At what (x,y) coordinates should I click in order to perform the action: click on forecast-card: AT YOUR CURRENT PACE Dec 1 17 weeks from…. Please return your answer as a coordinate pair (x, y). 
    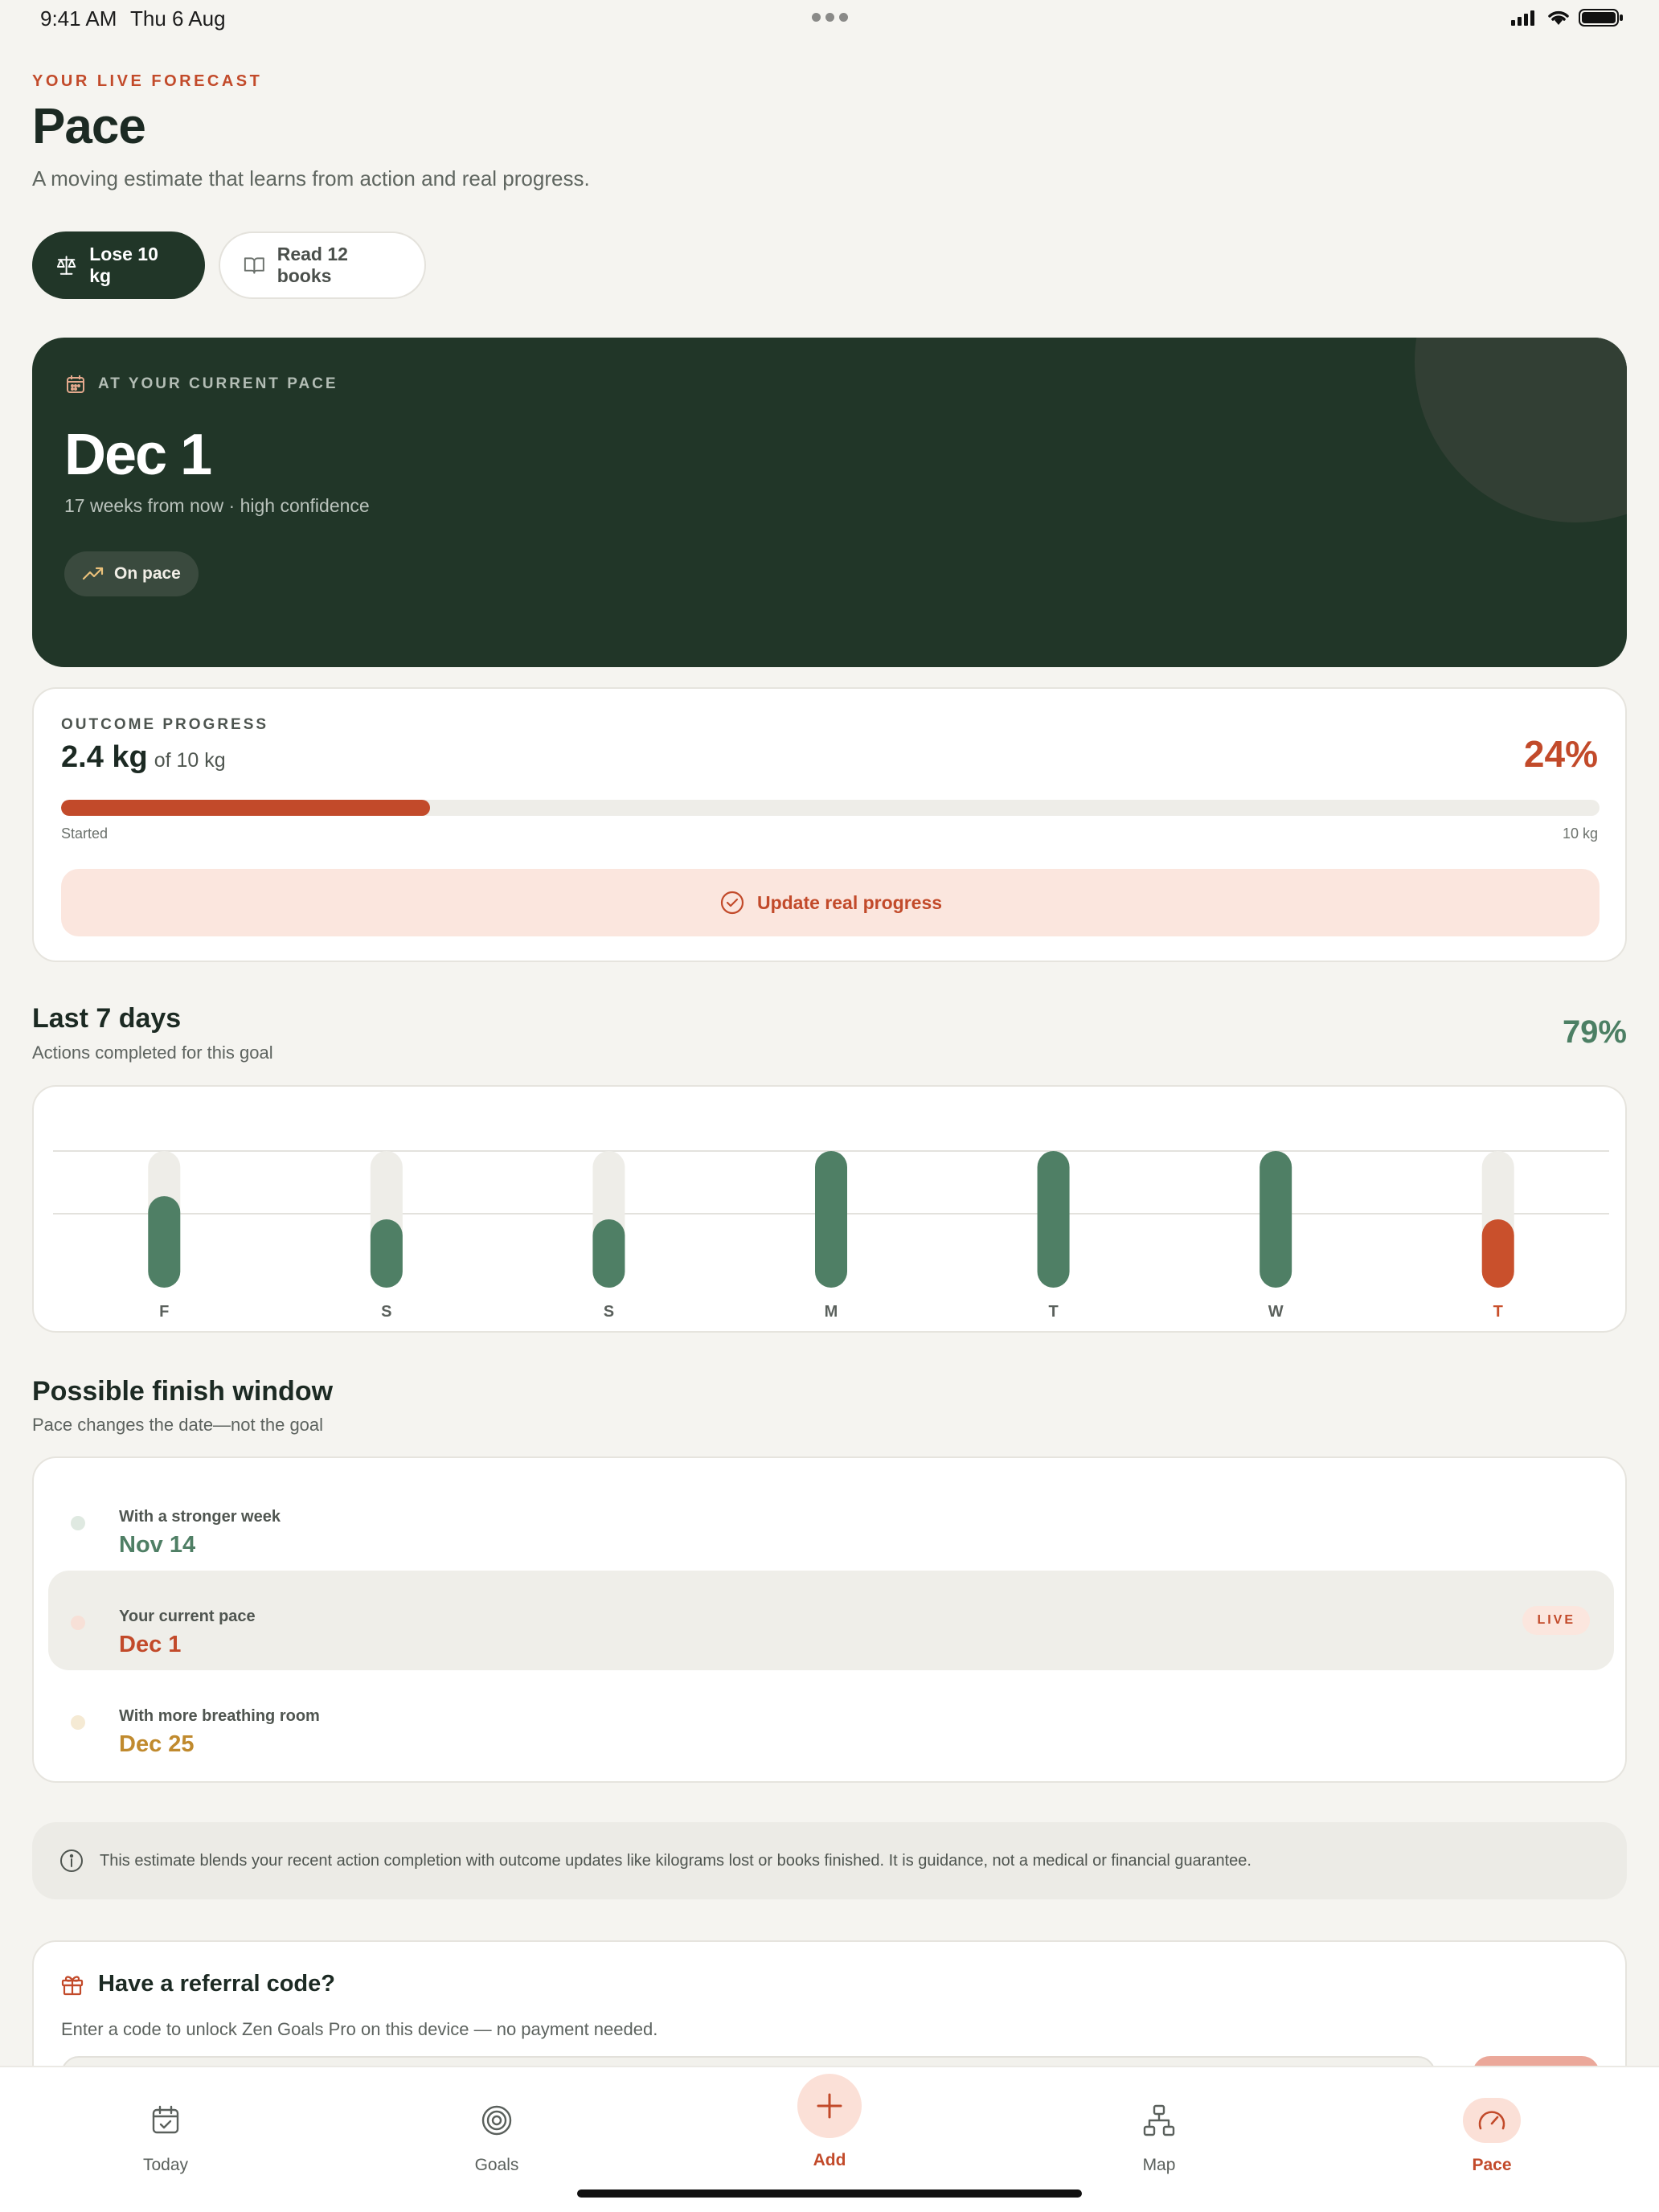
    Looking at the image, I should click on (829, 502).